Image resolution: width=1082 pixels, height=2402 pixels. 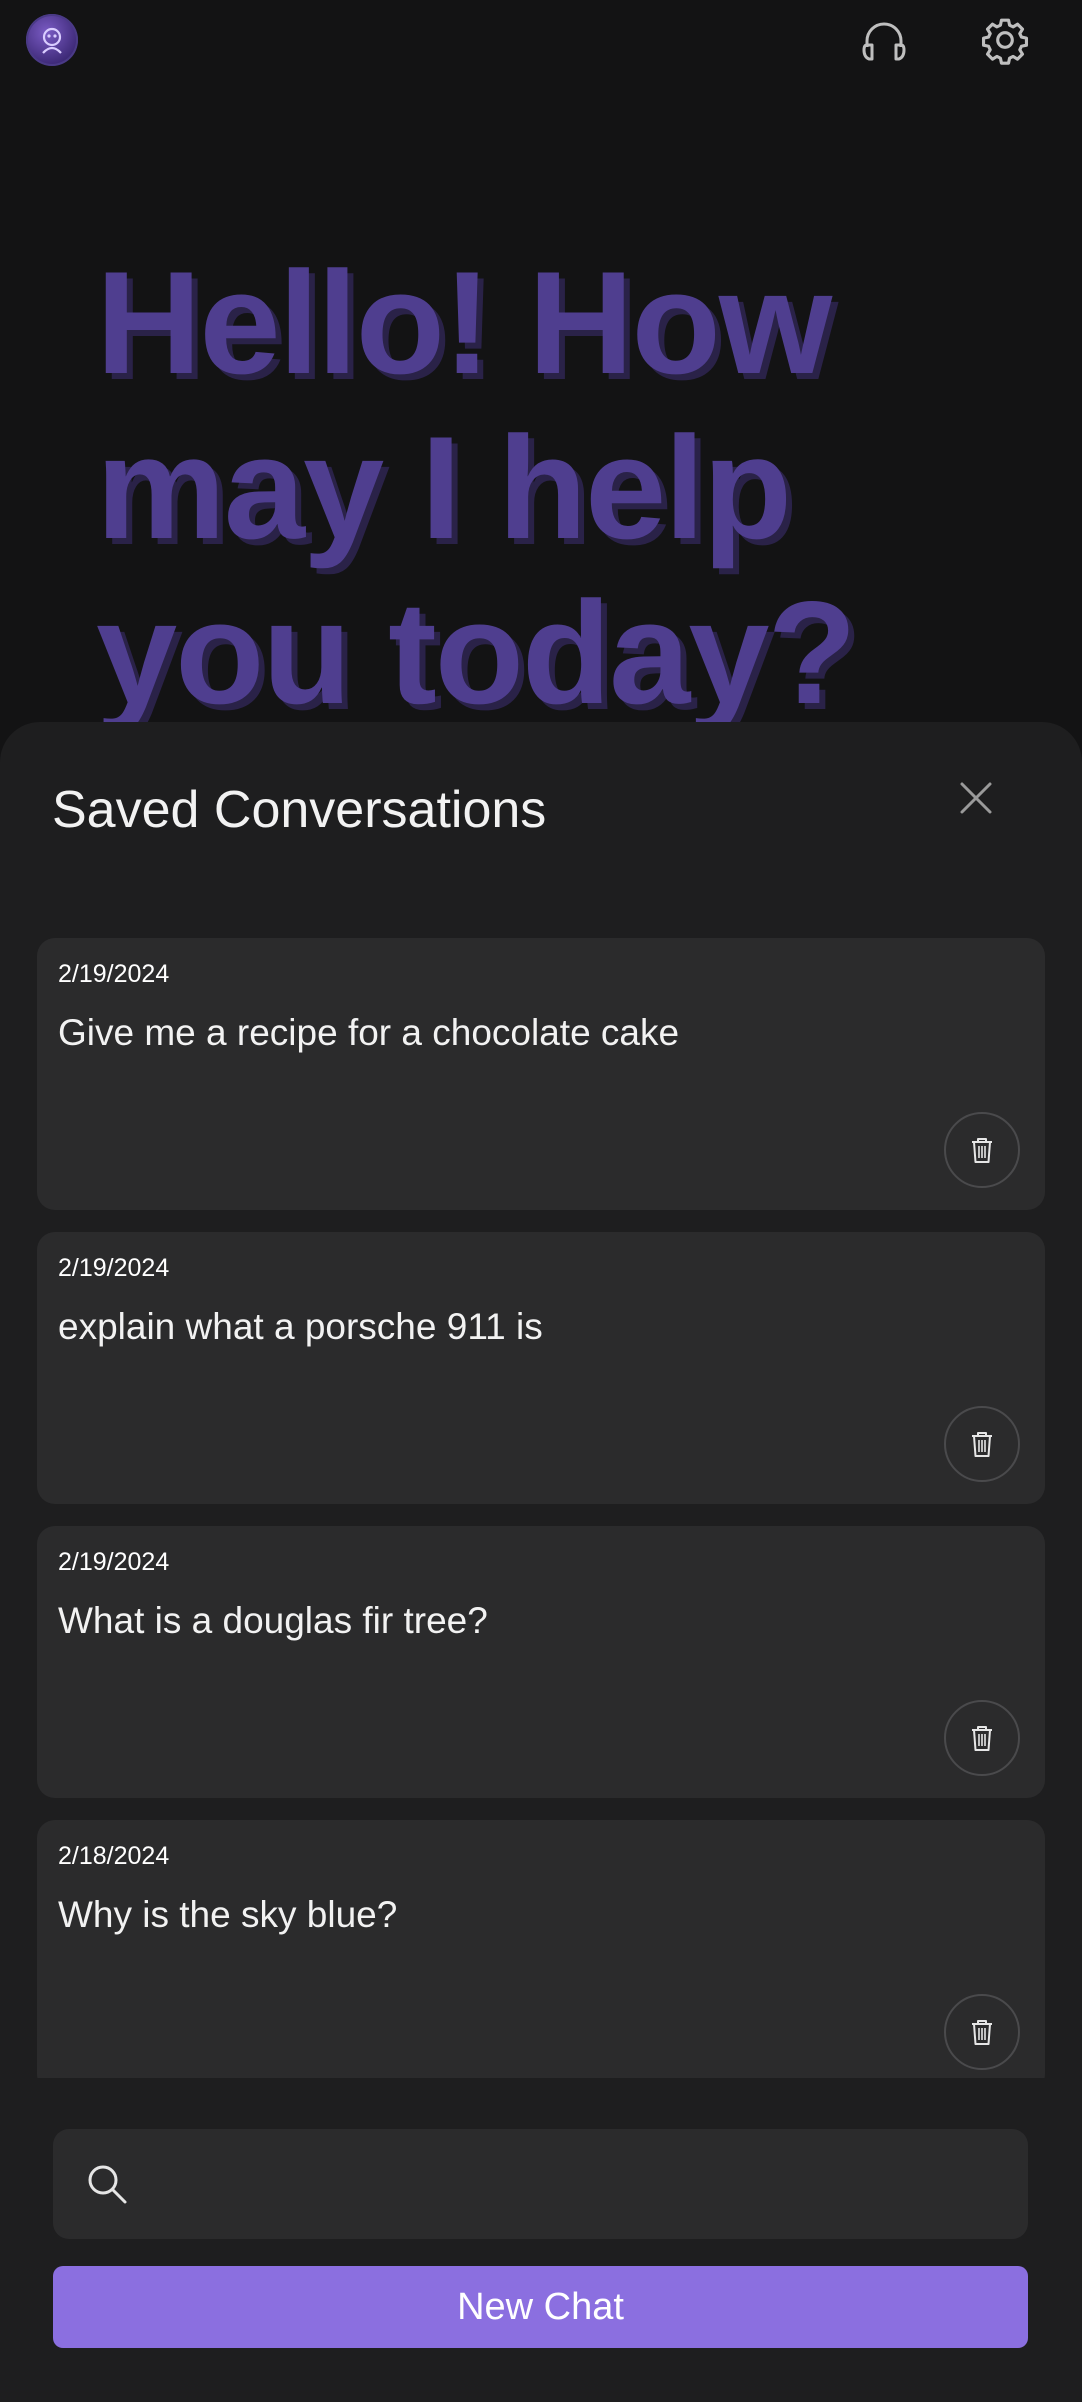 I want to click on conversation-card: 2/19/2024 What is a douglas fir tree?, so click(x=541, y=1662).